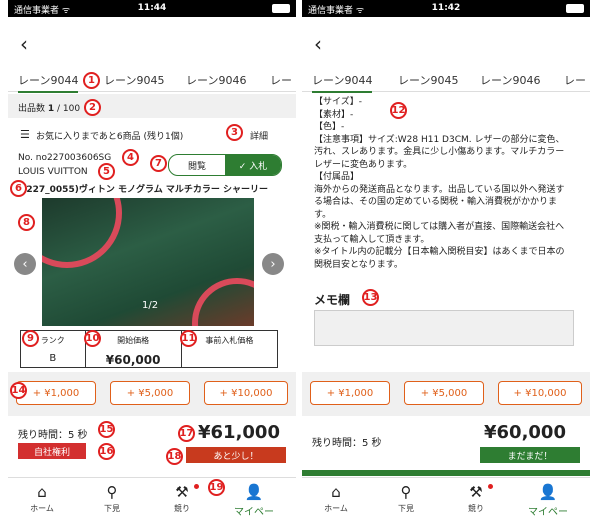 This screenshot has height=521, width=603. What do you see at coordinates (49, 109) in the screenshot?
I see `count-label: 出品数 1 / 100` at bounding box center [49, 109].